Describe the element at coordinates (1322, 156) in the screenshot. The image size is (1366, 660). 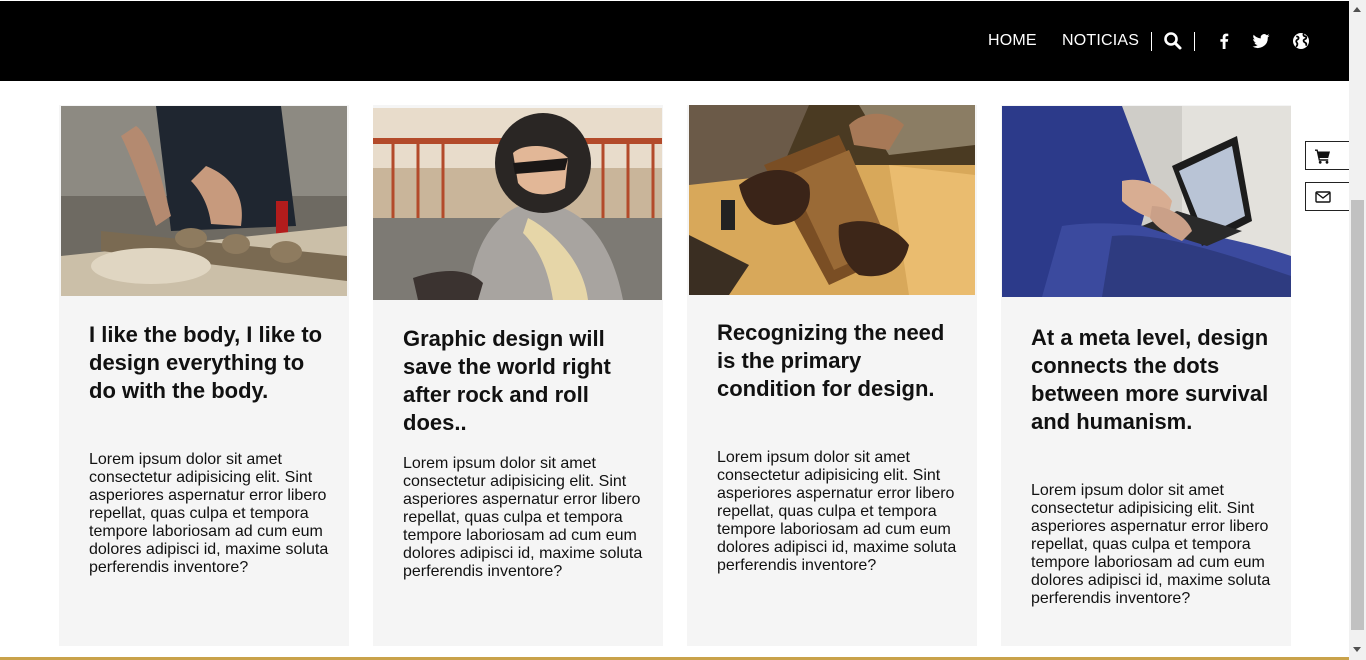
I see `cart-icon` at that location.